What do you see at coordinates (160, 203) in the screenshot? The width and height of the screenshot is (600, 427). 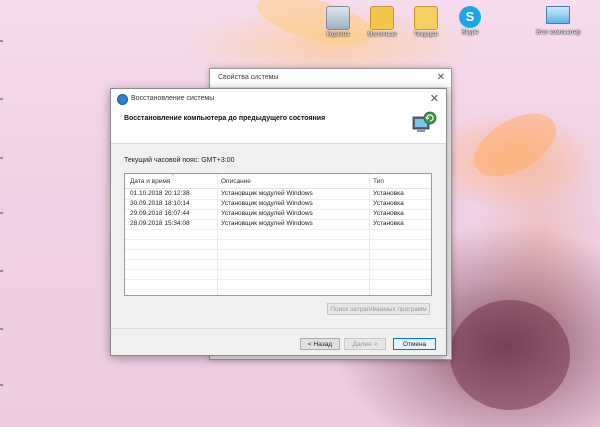 I see `cell-date: 30.09.2018 18:10:14` at bounding box center [160, 203].